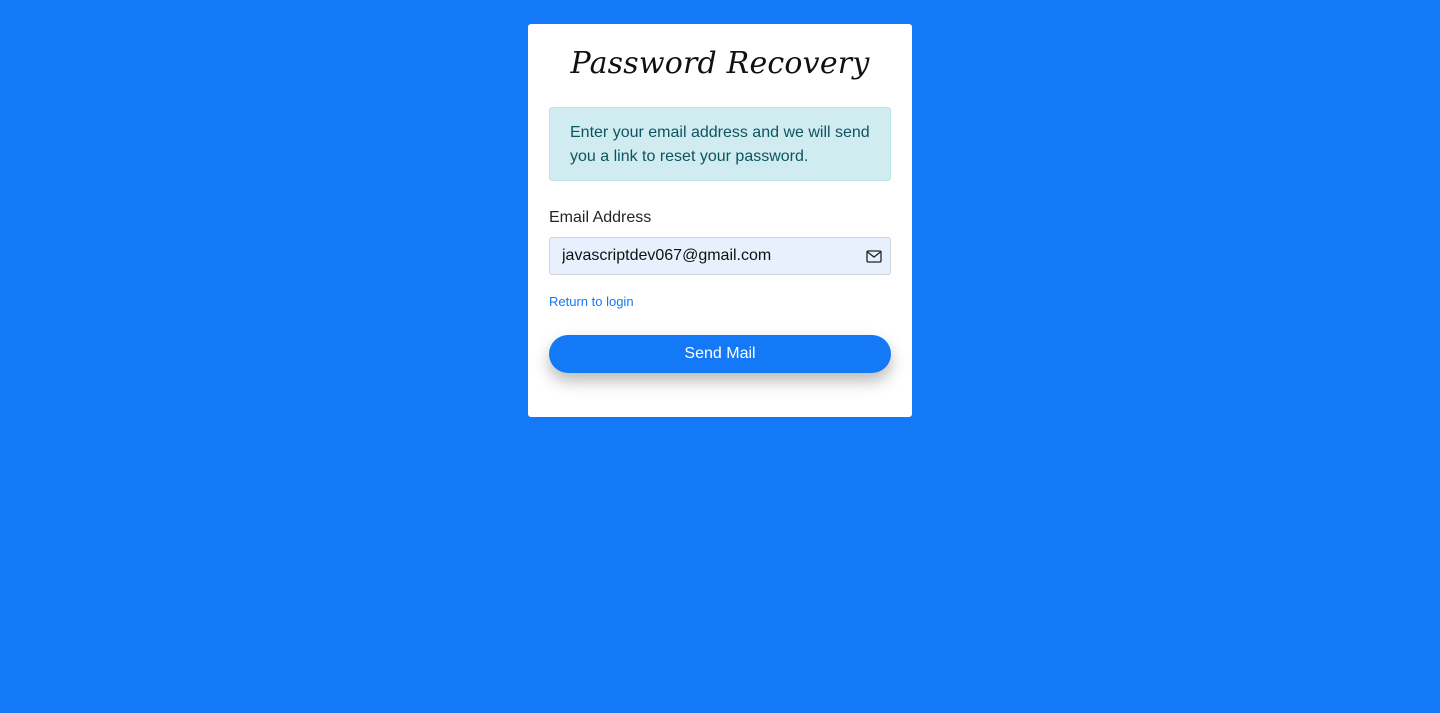 The height and width of the screenshot is (713, 1440). Describe the element at coordinates (720, 63) in the screenshot. I see `page-title: Password Recovery` at that location.